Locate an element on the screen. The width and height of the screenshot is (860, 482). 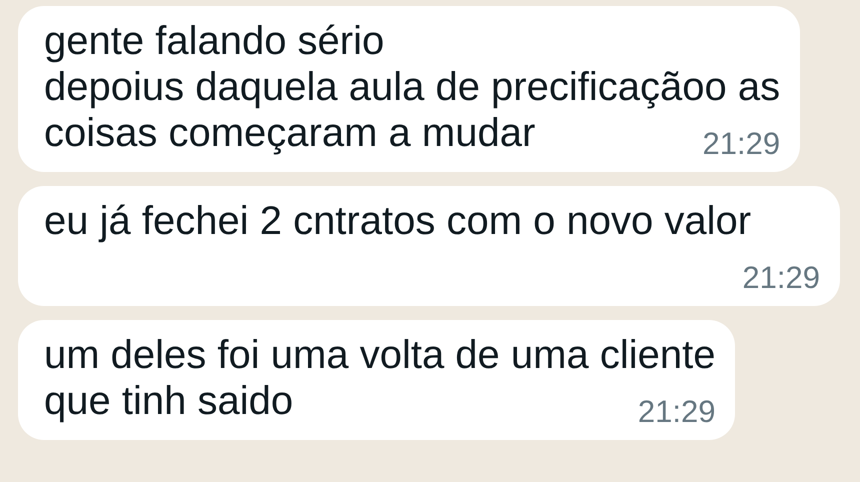
message-line: que tinh saido is located at coordinates (169, 401).